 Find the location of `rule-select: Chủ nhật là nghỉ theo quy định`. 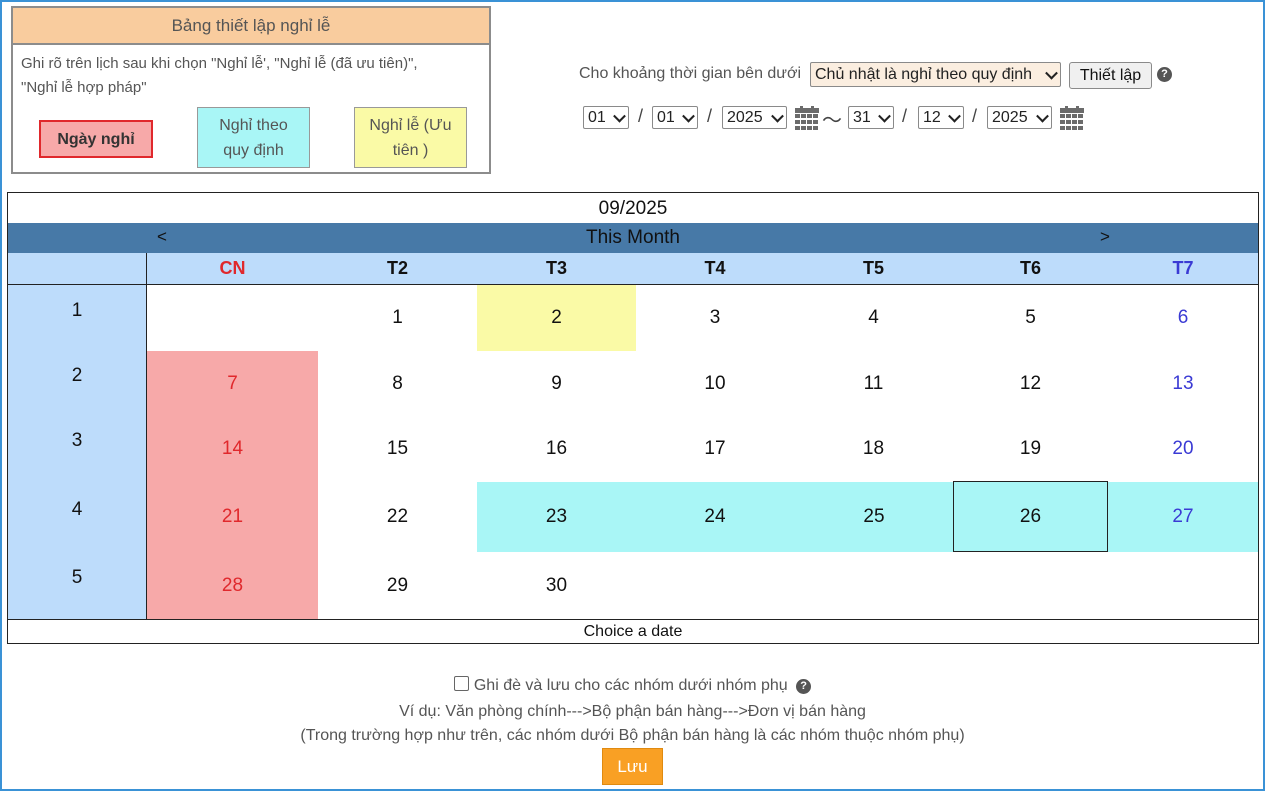

rule-select: Chủ nhật là nghỉ theo quy định is located at coordinates (935, 74).